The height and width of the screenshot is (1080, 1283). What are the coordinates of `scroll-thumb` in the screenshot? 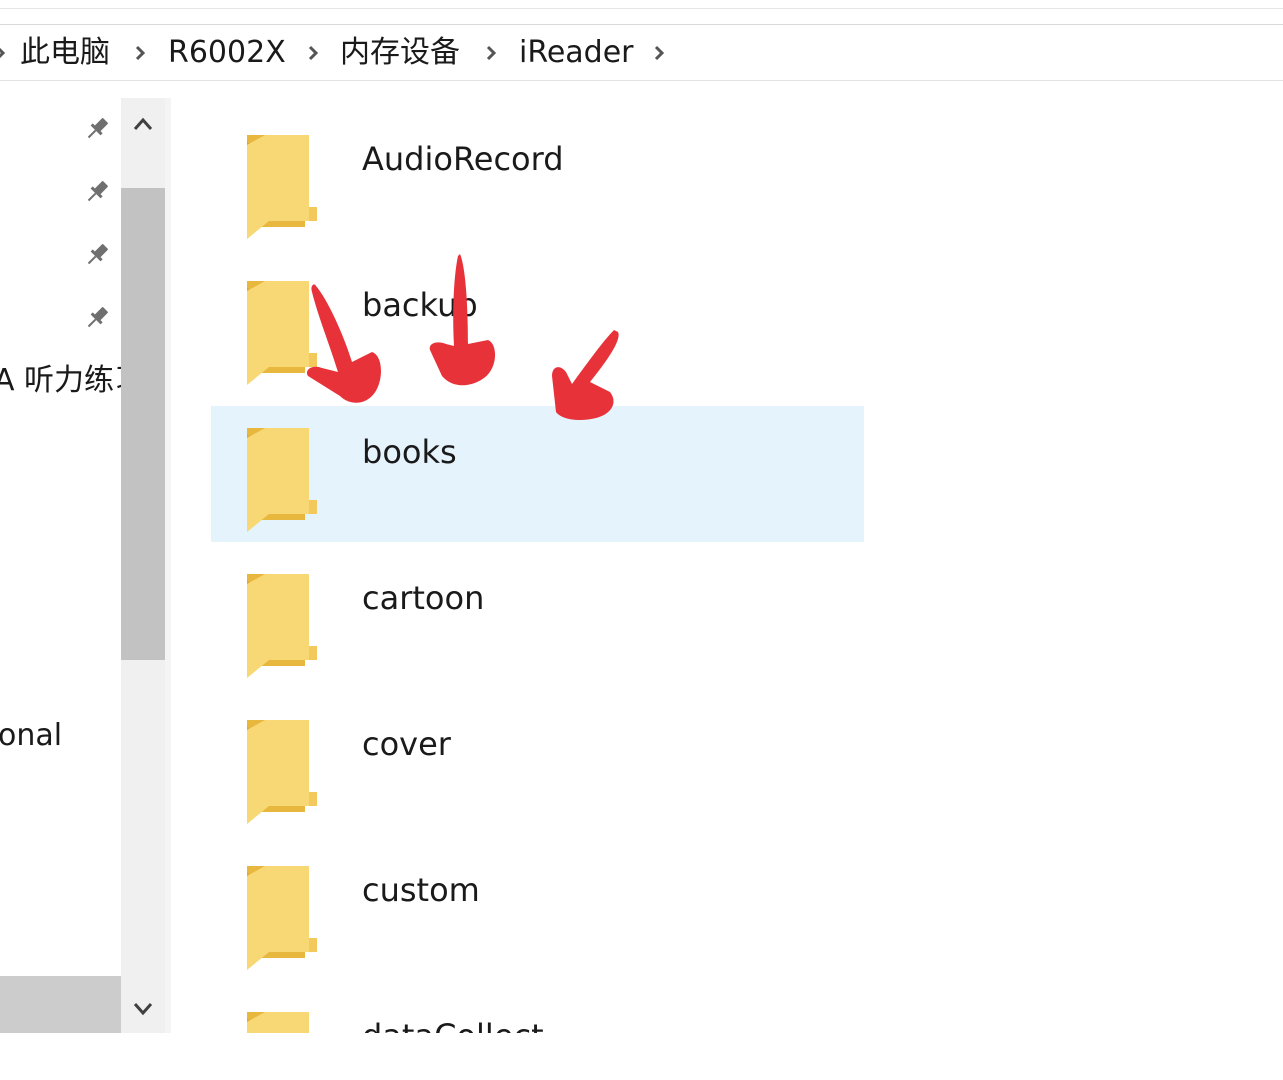 It's located at (143, 424).